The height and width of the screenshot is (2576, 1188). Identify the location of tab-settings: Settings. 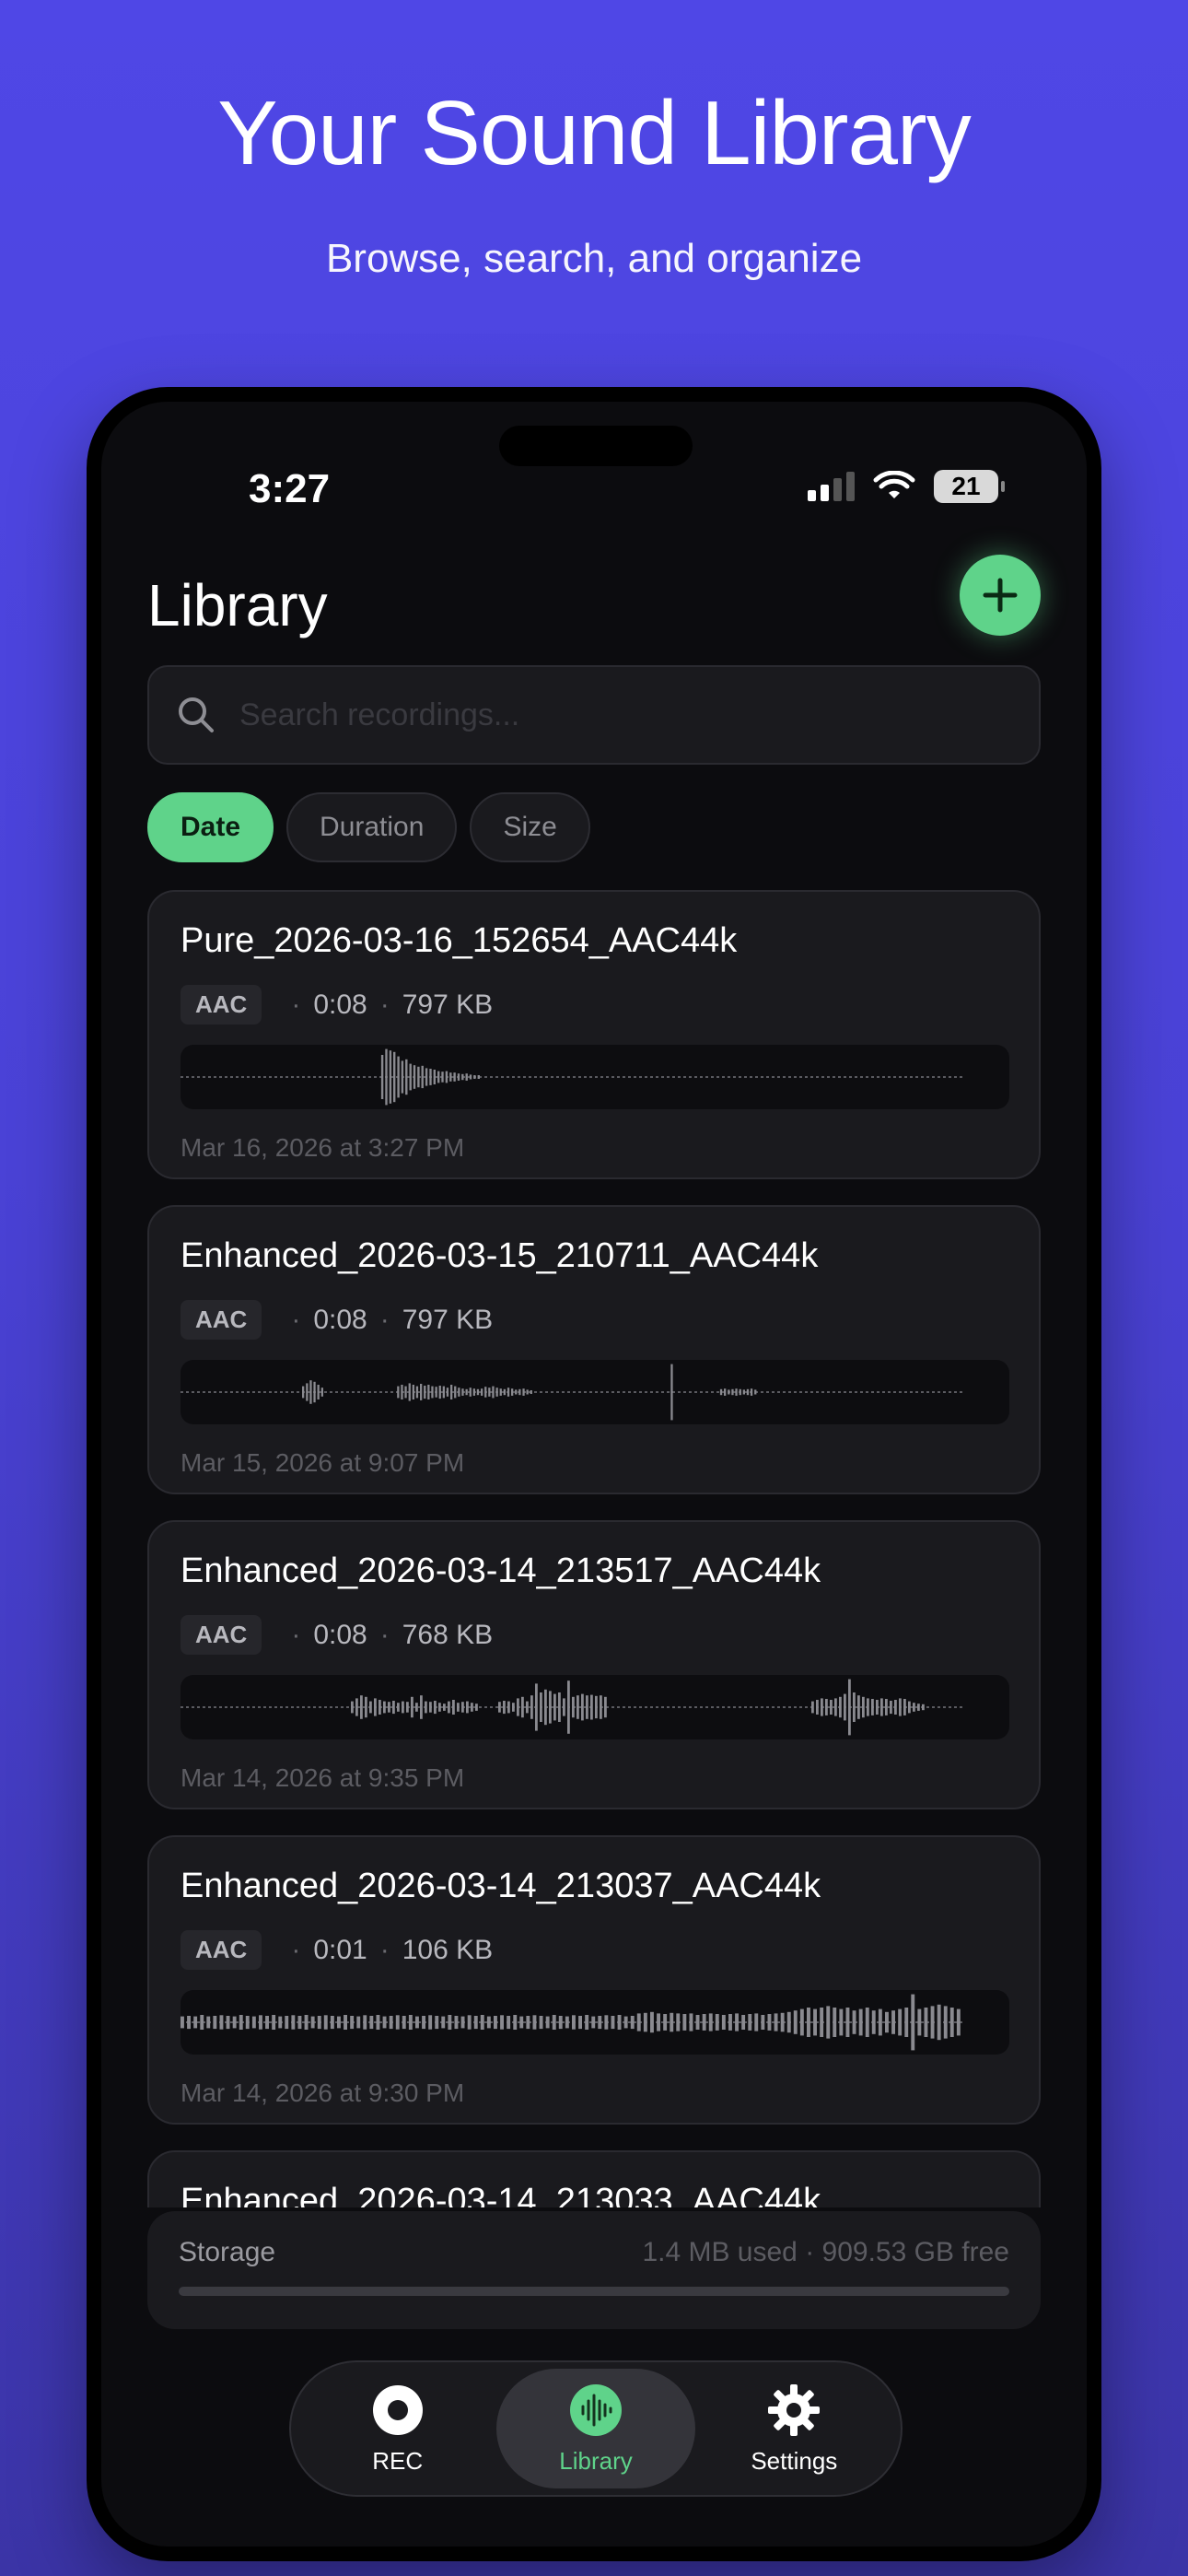
(794, 2428).